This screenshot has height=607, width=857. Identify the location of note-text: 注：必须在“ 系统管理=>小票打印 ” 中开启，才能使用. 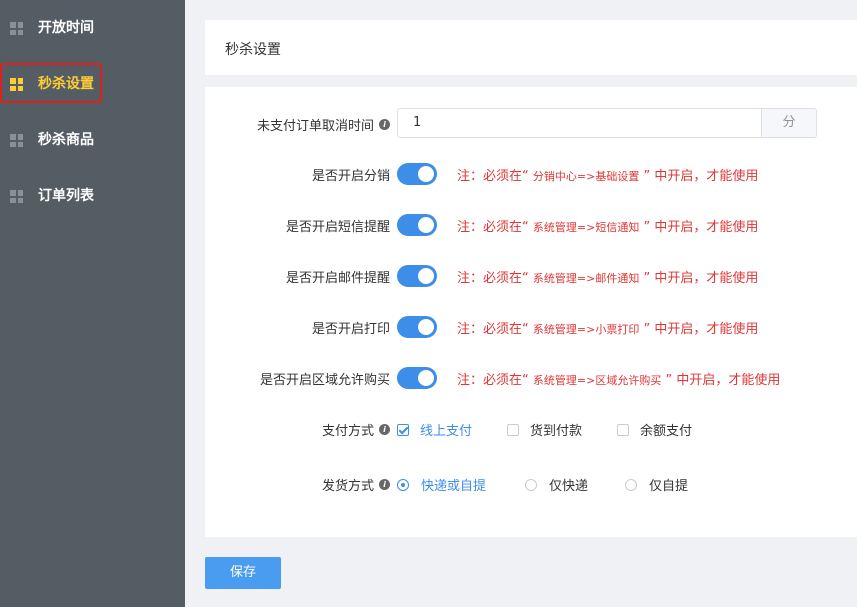
(607, 327).